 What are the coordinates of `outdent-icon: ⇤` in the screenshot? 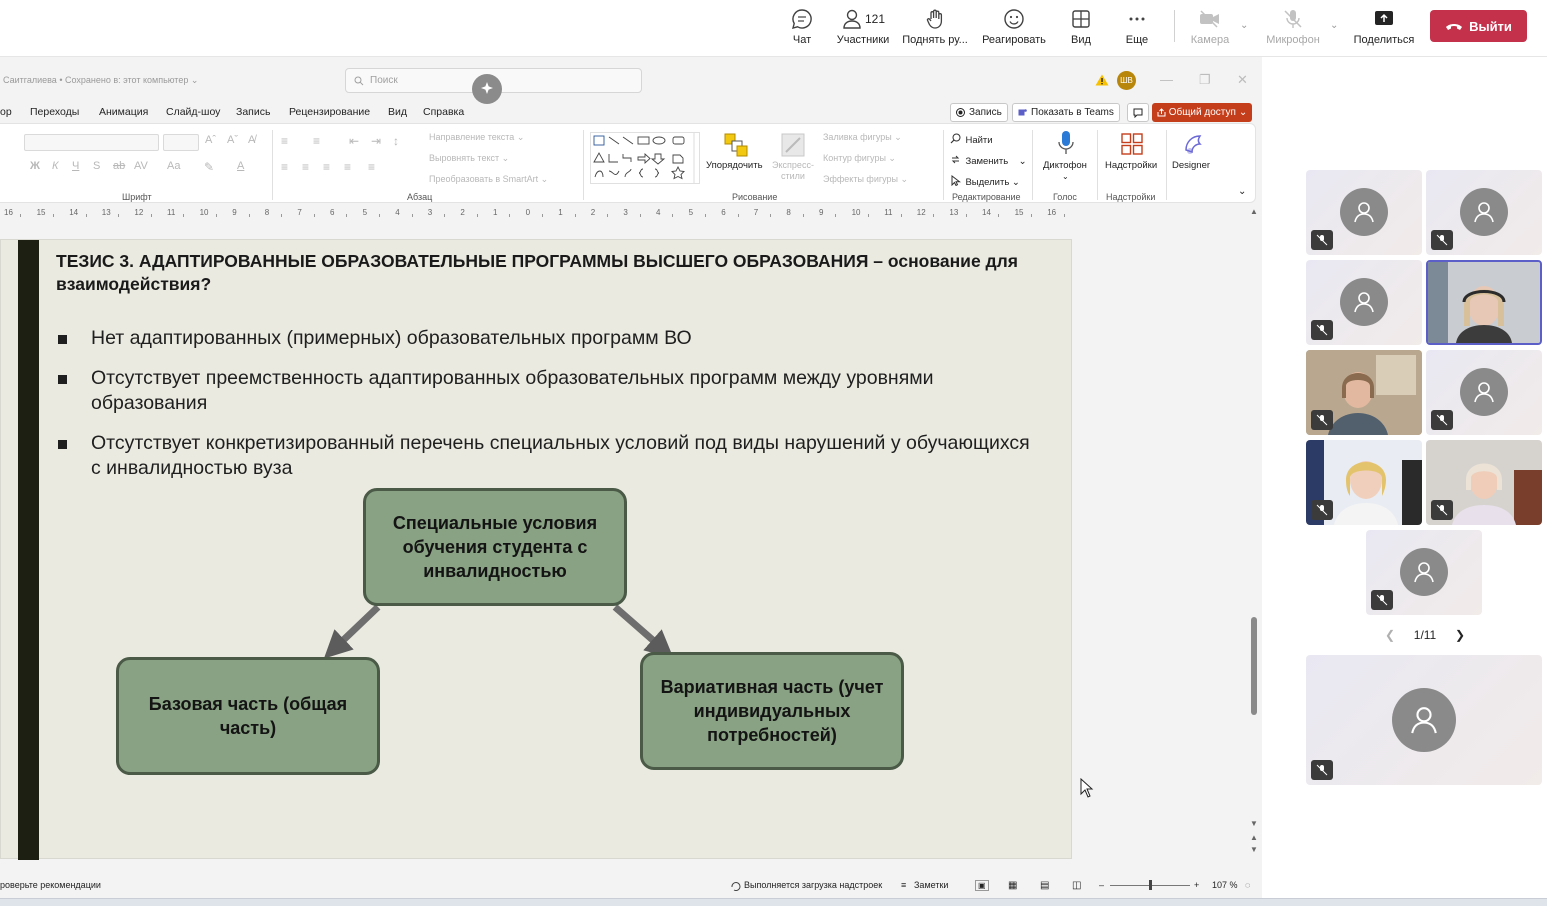 It's located at (354, 141).